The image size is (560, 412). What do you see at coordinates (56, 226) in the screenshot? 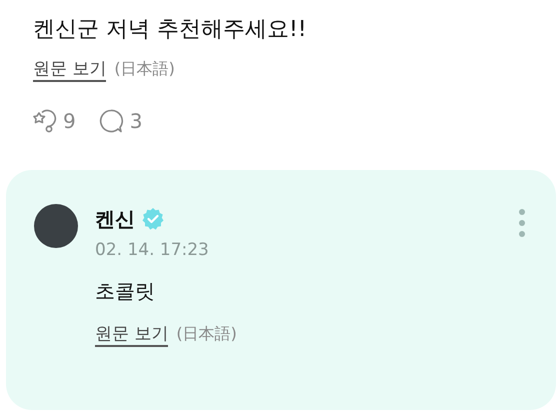
I see `avatar` at bounding box center [56, 226].